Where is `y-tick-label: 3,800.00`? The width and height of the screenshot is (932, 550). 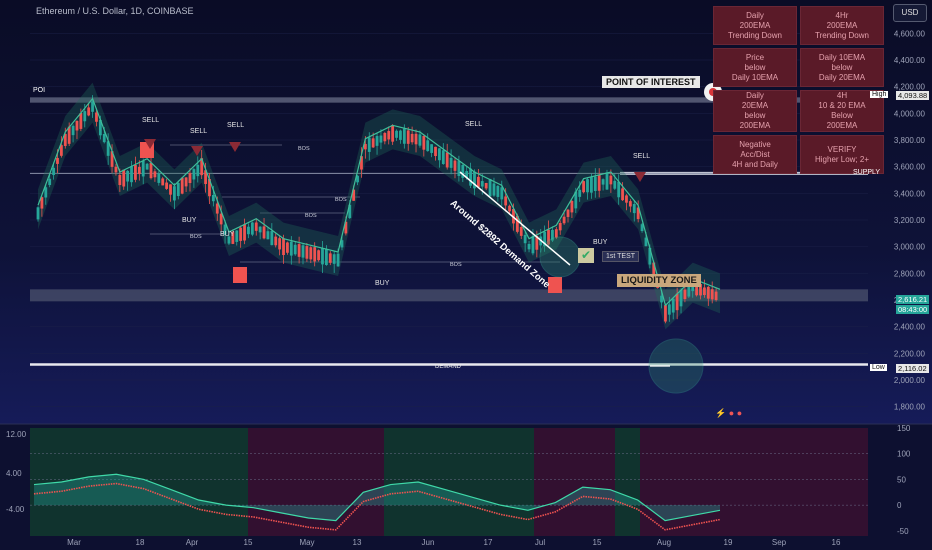 y-tick-label: 3,800.00 is located at coordinates (910, 140).